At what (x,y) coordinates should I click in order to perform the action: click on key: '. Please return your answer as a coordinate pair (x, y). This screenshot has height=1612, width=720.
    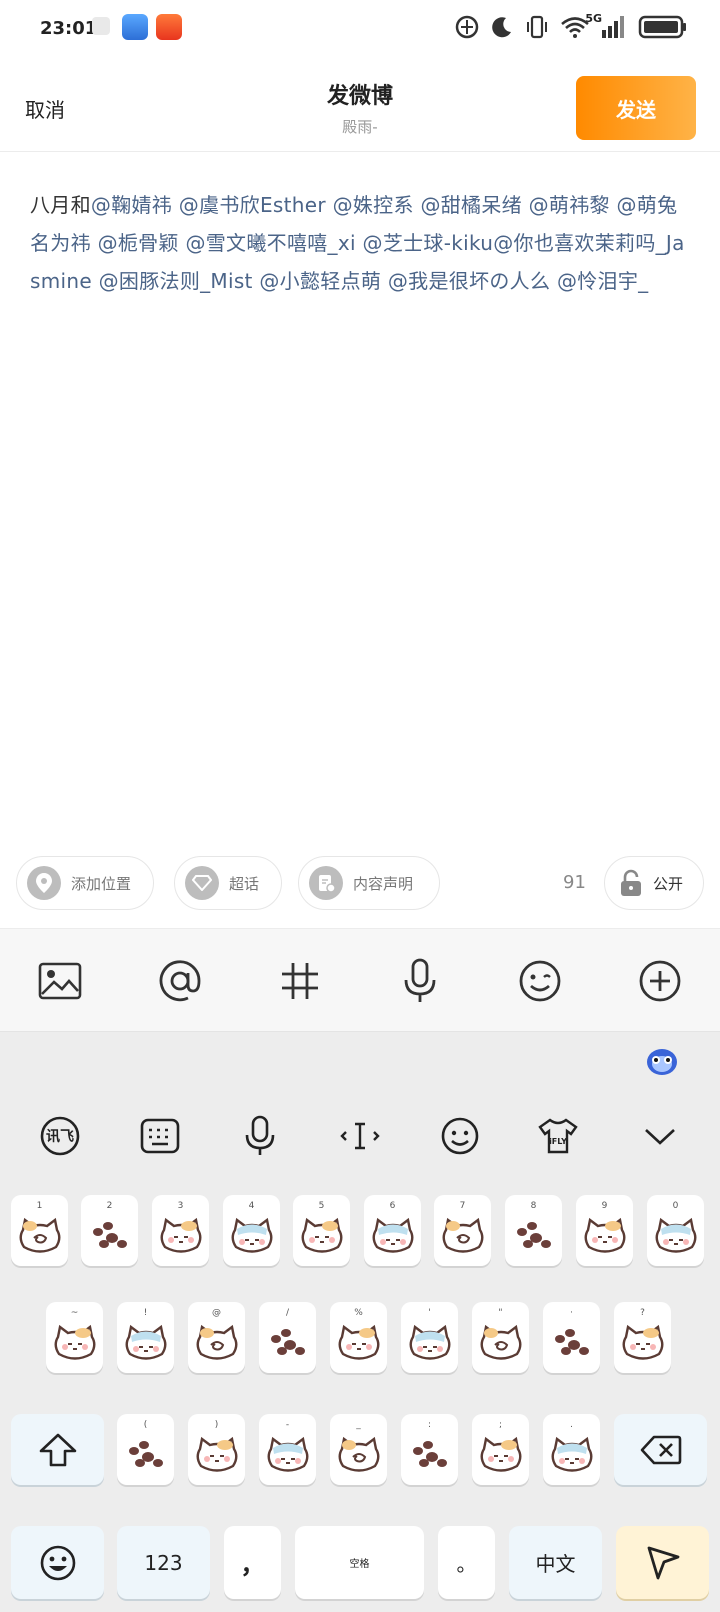
    Looking at the image, I should click on (429, 1337).